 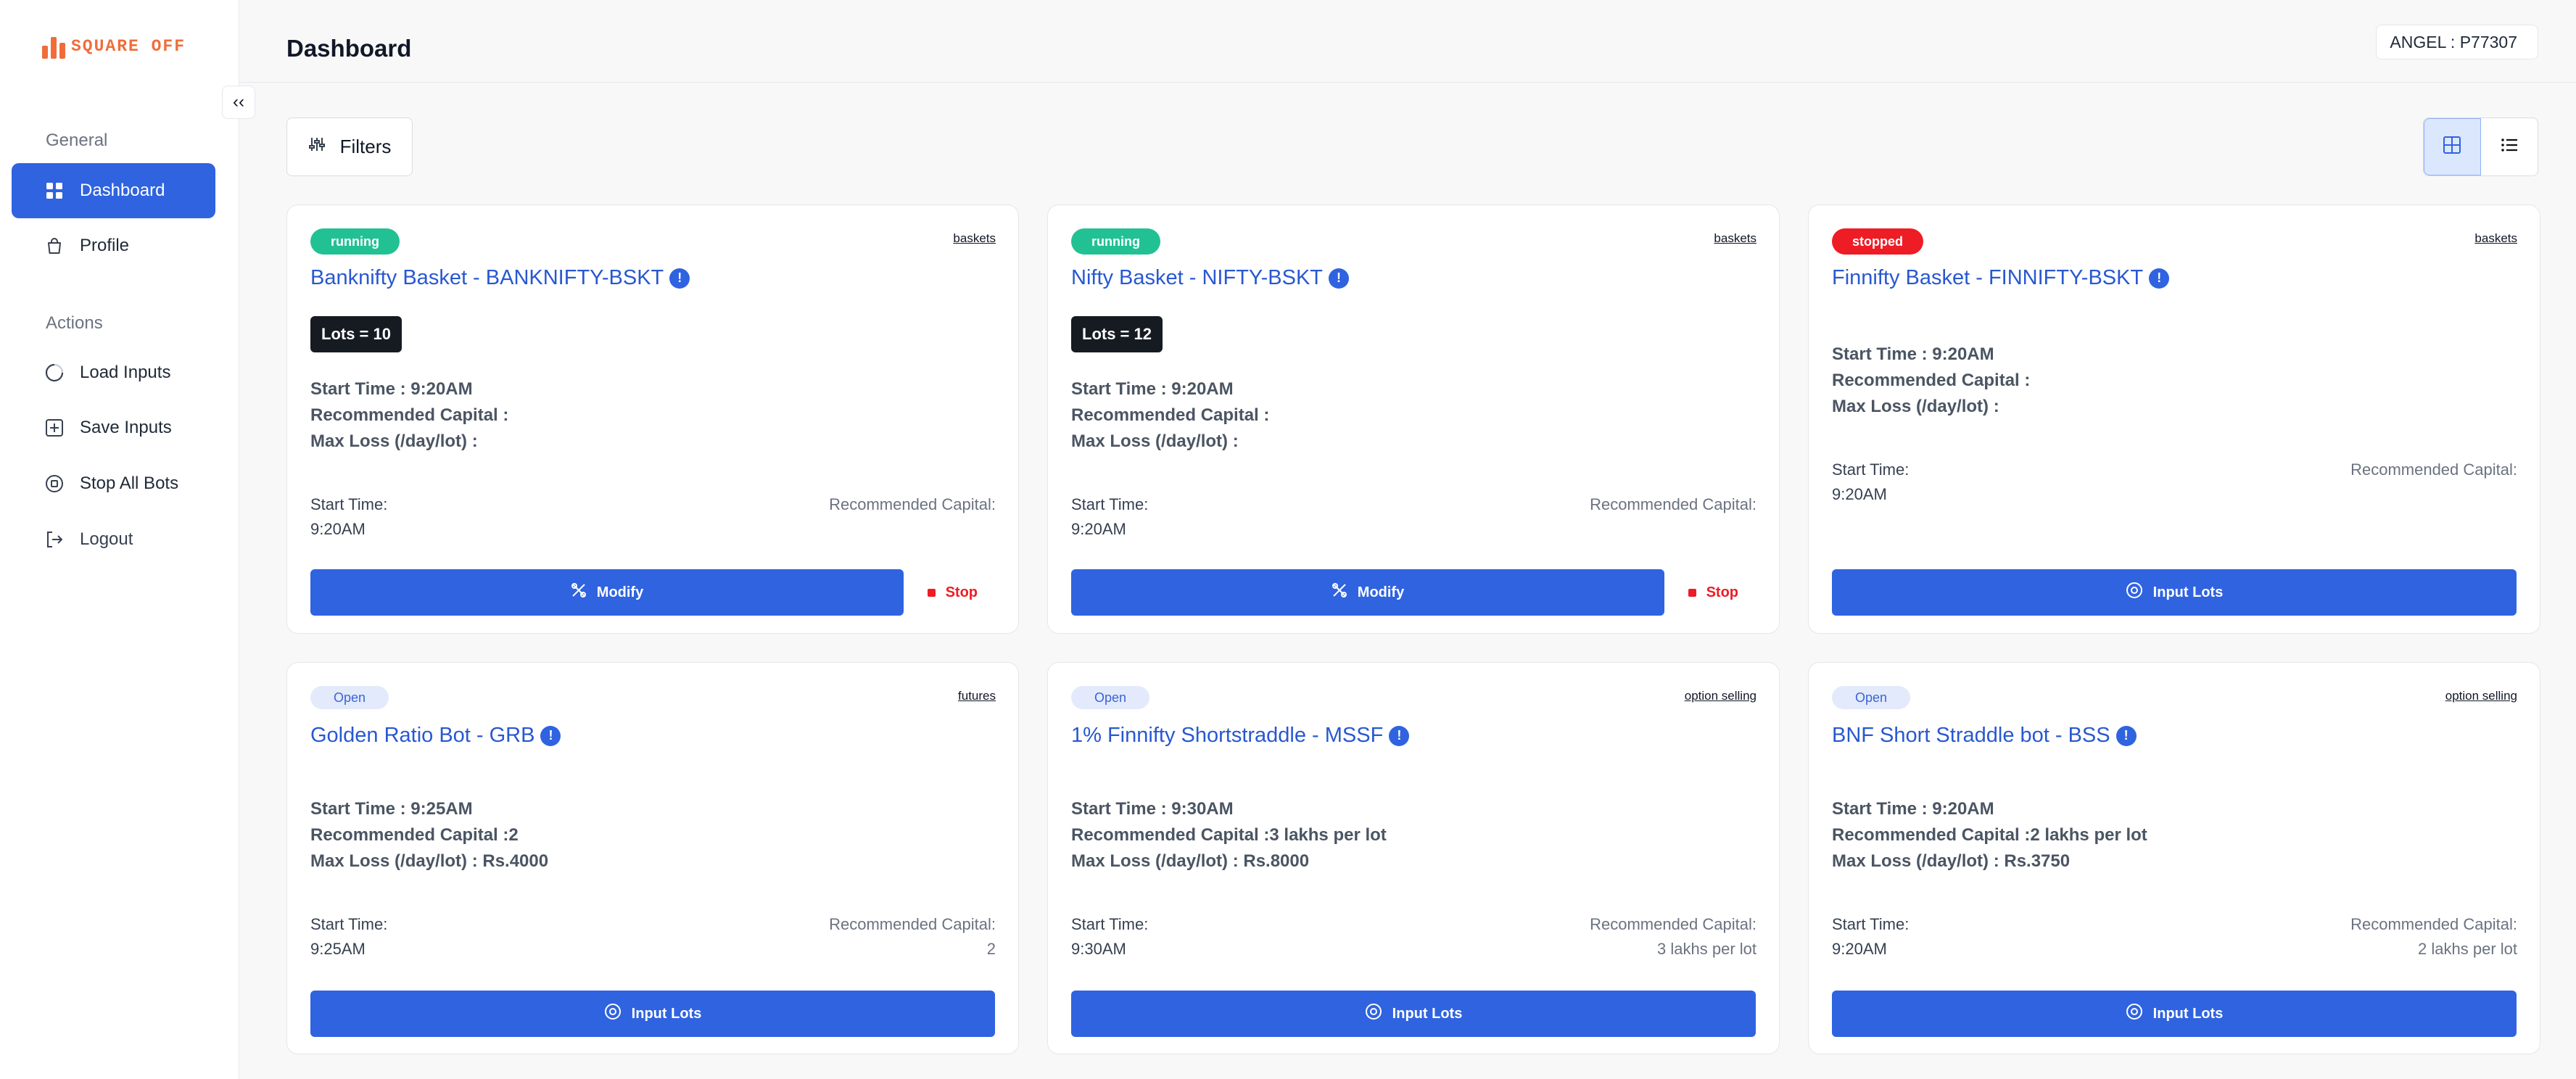 I want to click on footer-start-value: 9:25AM, so click(x=338, y=949).